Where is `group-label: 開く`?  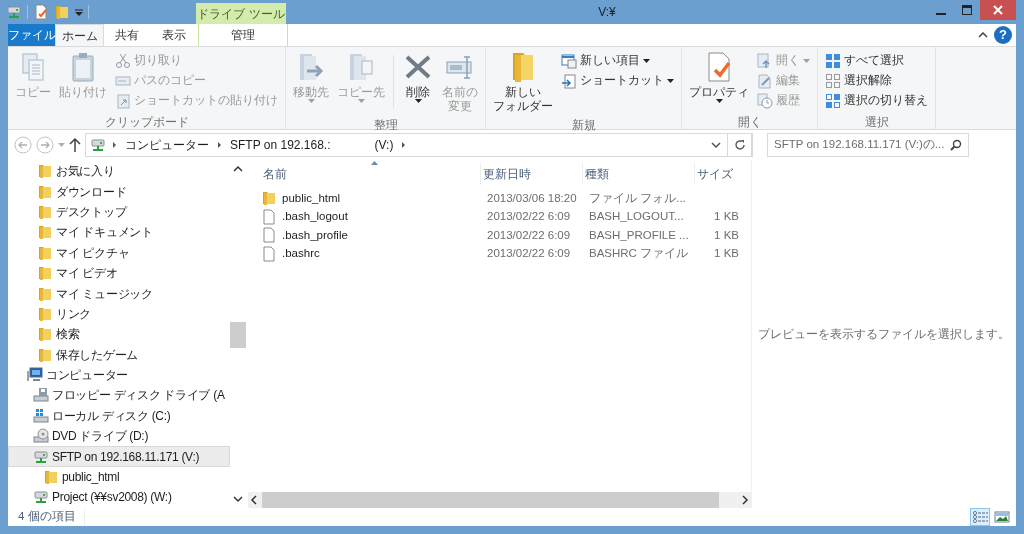
group-label: 開く is located at coordinates (749, 121).